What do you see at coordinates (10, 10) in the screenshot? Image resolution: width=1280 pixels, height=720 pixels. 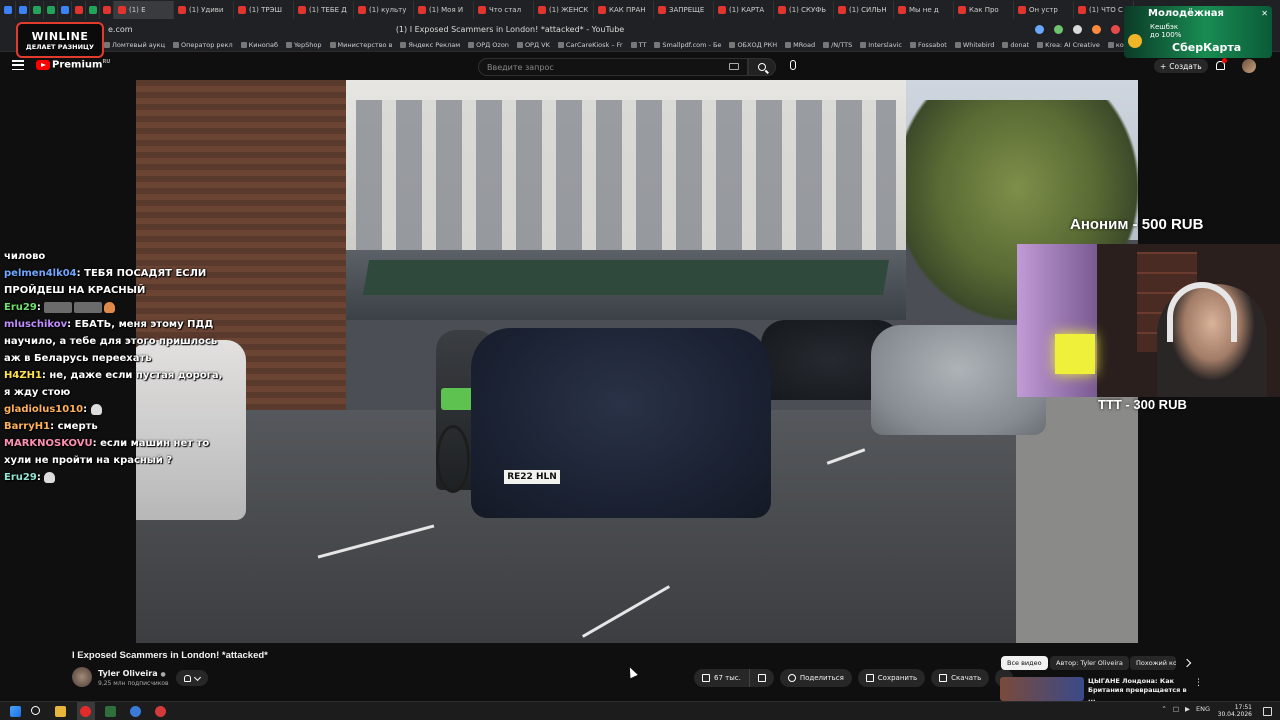 I see `browser-menu-icon` at bounding box center [10, 10].